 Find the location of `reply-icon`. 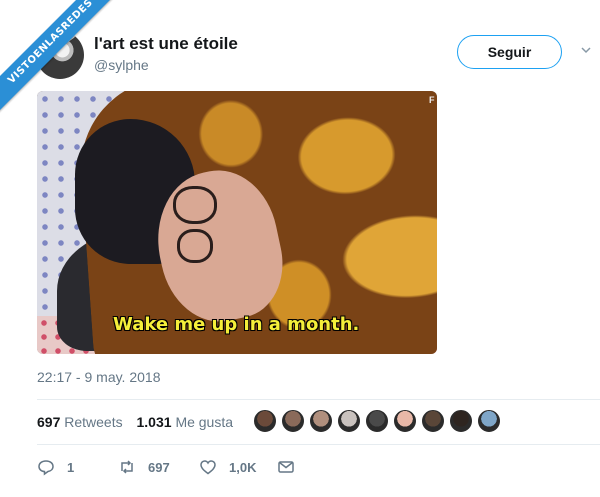

reply-icon is located at coordinates (46, 468).